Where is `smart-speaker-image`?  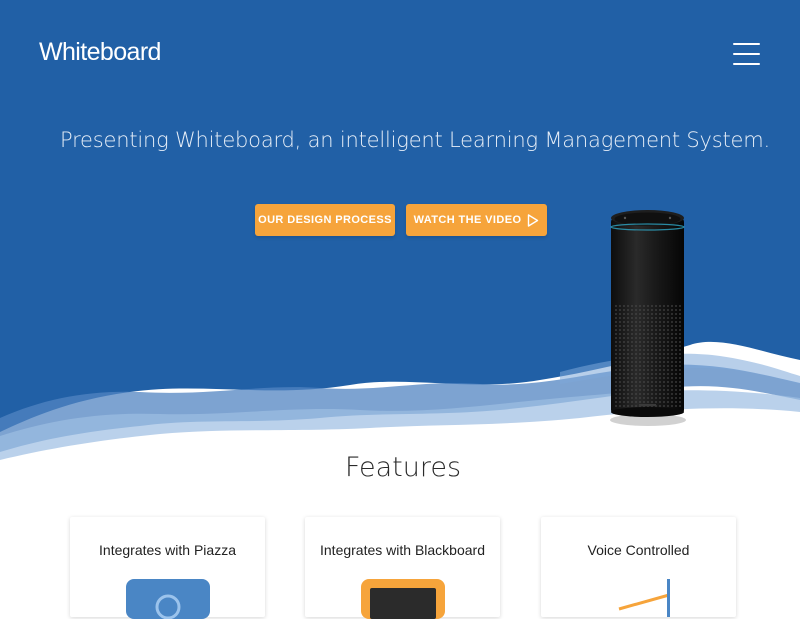 smart-speaker-image is located at coordinates (648, 318).